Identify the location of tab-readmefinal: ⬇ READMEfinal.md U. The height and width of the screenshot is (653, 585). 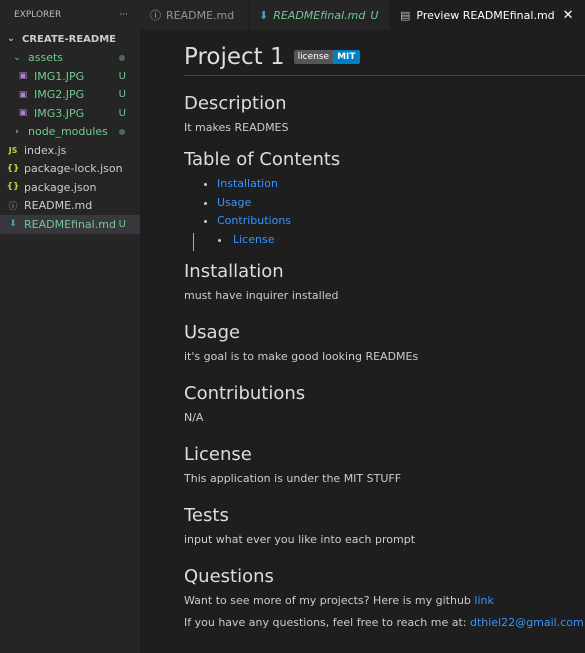
(319, 15).